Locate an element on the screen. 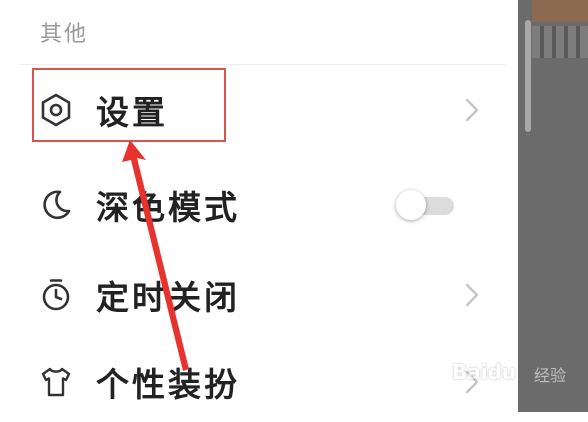 Image resolution: width=588 pixels, height=422 pixels. background-thumbnail-strip is located at coordinates (560, 42).